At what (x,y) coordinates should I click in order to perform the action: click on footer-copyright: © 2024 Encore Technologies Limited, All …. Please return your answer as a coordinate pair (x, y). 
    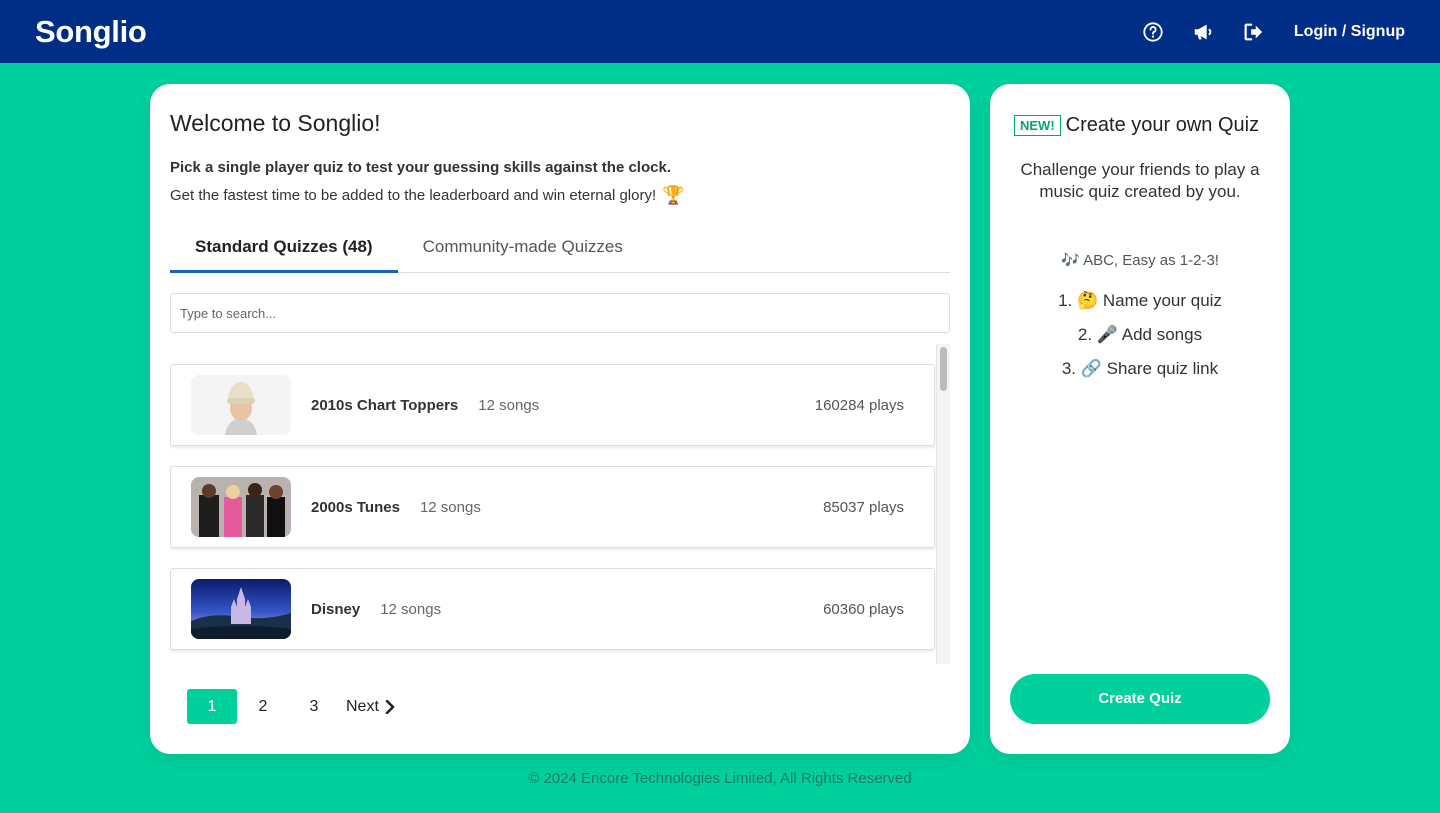
    Looking at the image, I should click on (720, 778).